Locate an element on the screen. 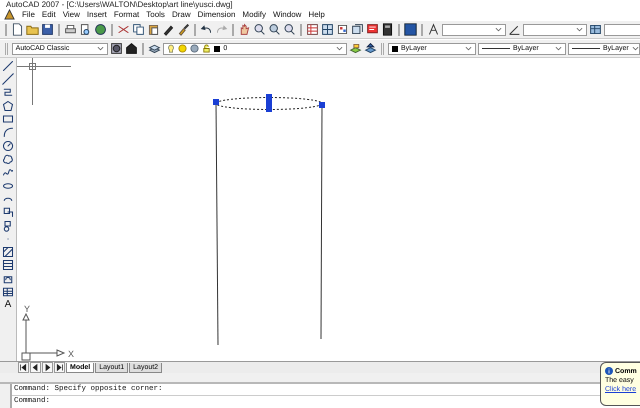 The image size is (640, 408). menu-item: Dimension is located at coordinates (217, 14).